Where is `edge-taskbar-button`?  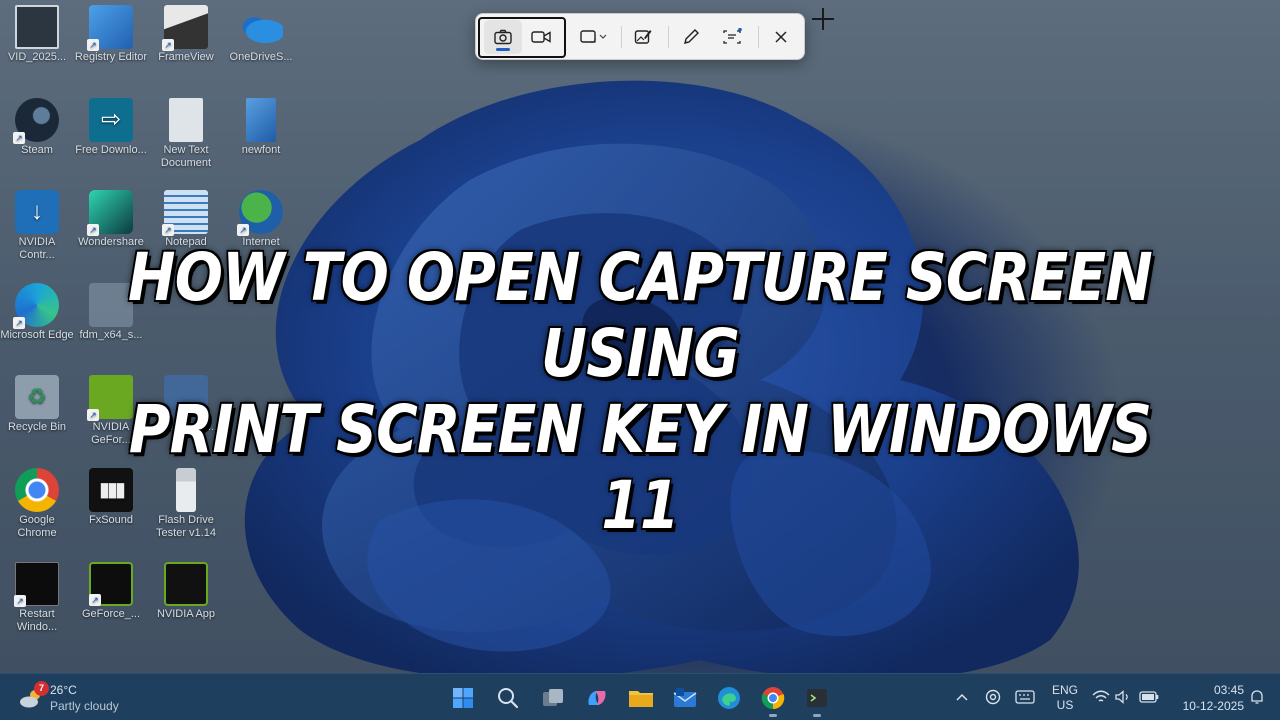
edge-taskbar-button is located at coordinates (729, 698).